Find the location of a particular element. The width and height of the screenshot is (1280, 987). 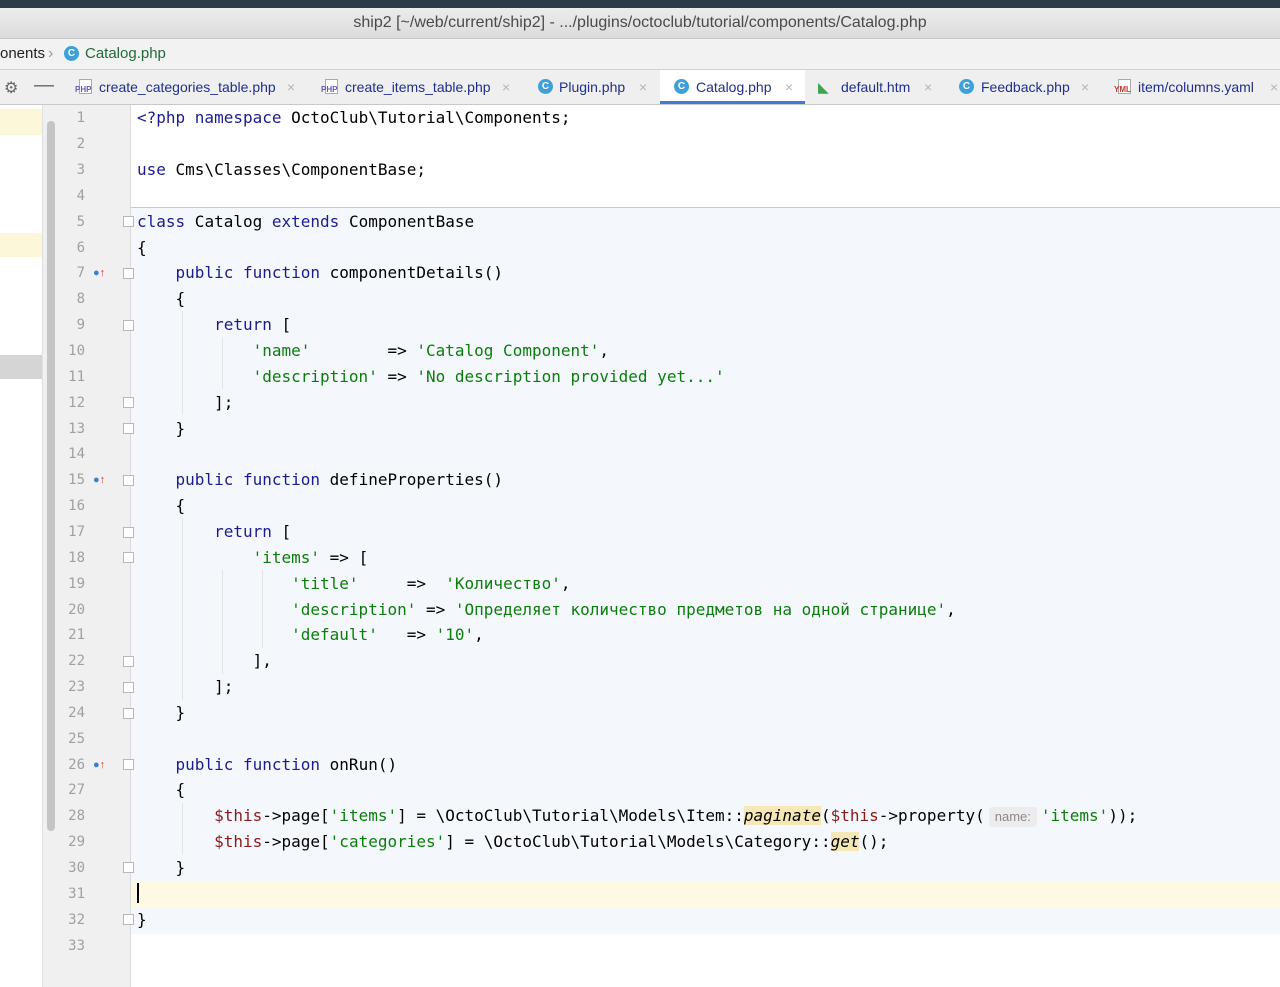

yaml-file-icon: YML is located at coordinates (1123, 86).